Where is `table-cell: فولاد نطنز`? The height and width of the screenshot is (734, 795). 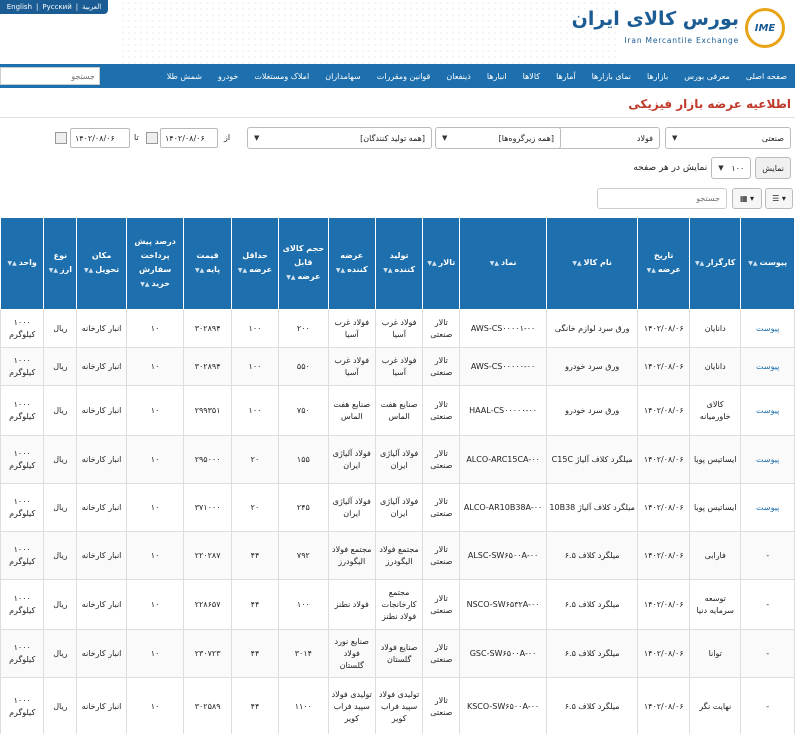 table-cell: فولاد نطنز is located at coordinates (351, 604).